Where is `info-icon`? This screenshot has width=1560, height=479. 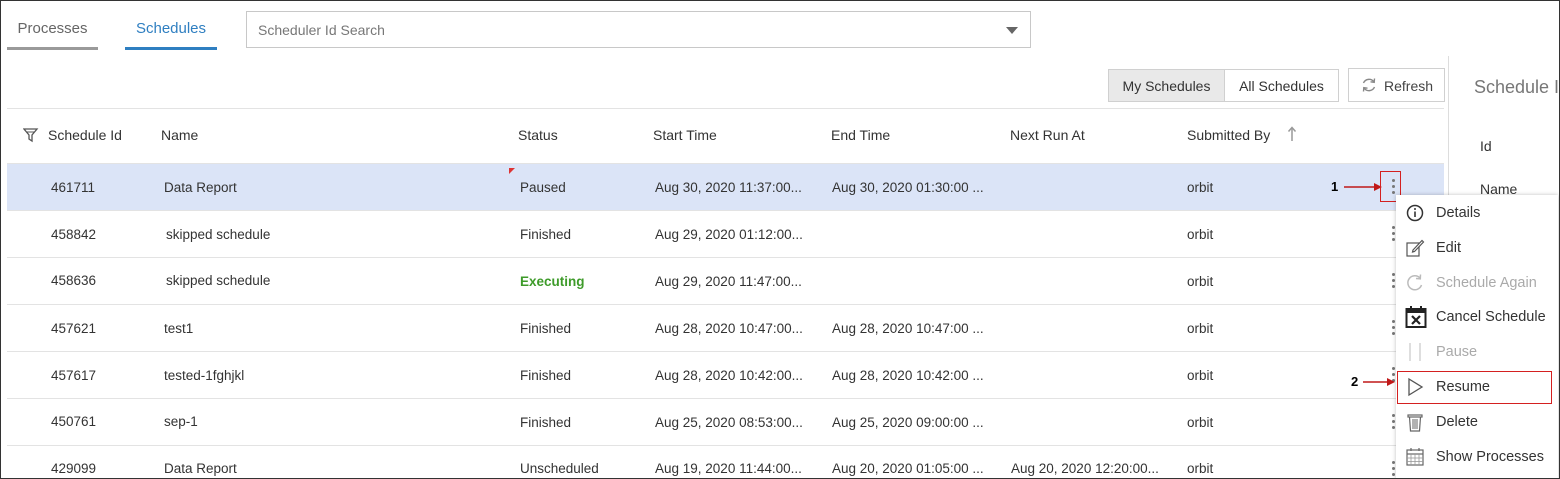 info-icon is located at coordinates (1415, 213).